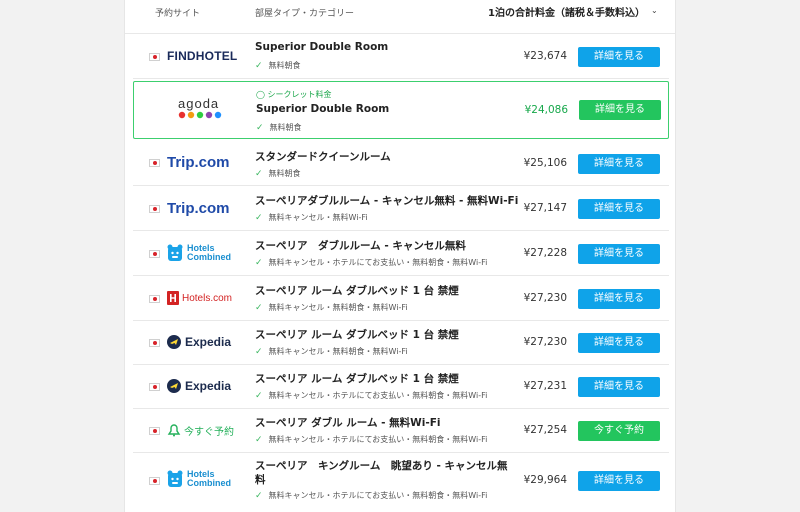  I want to click on secret-rate-badge: ◯ シークレット料金, so click(294, 94).